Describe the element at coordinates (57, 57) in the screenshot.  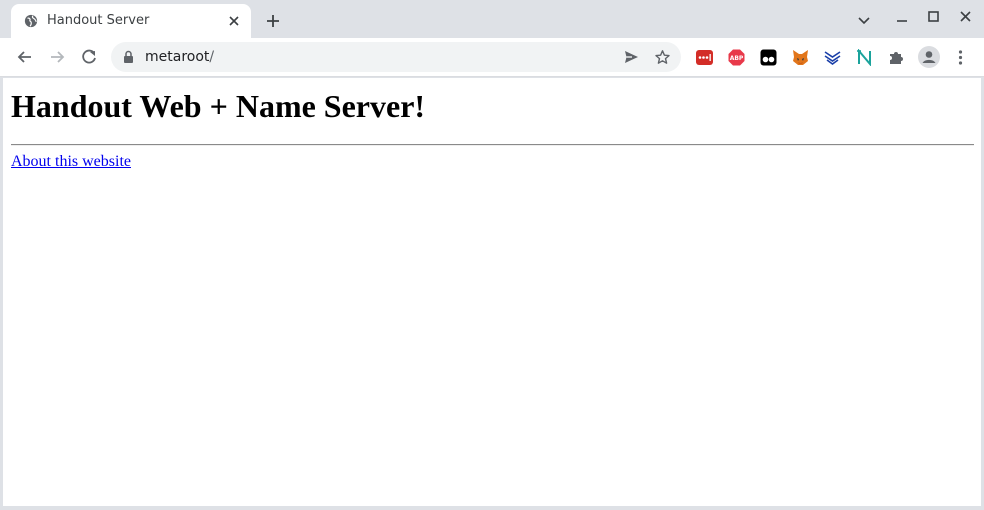
I see `forward-arrow-icon` at that location.